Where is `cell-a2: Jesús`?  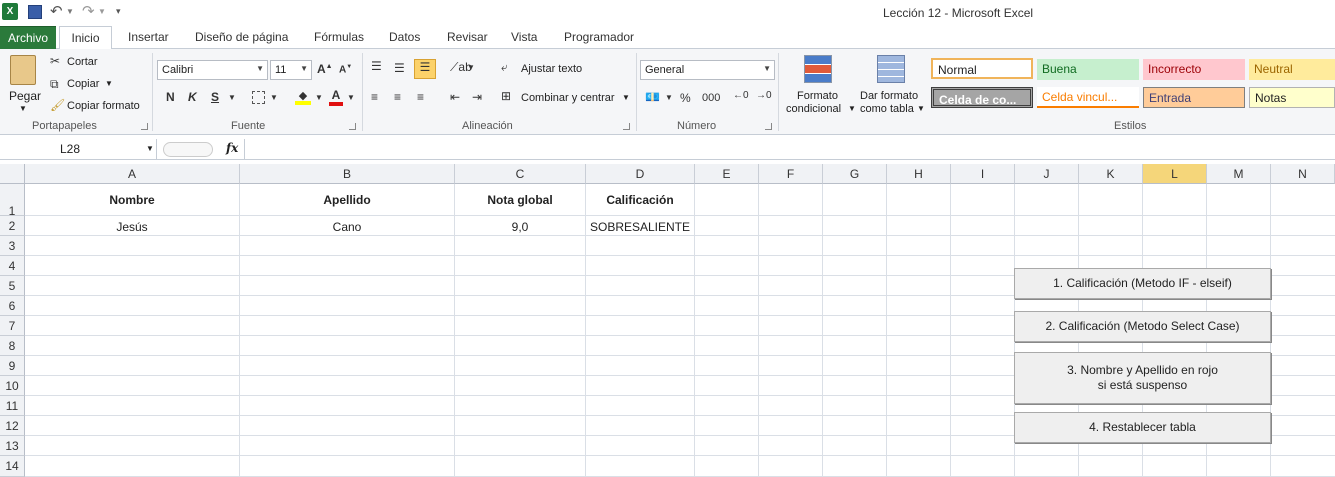
cell-a2: Jesús is located at coordinates (132, 227).